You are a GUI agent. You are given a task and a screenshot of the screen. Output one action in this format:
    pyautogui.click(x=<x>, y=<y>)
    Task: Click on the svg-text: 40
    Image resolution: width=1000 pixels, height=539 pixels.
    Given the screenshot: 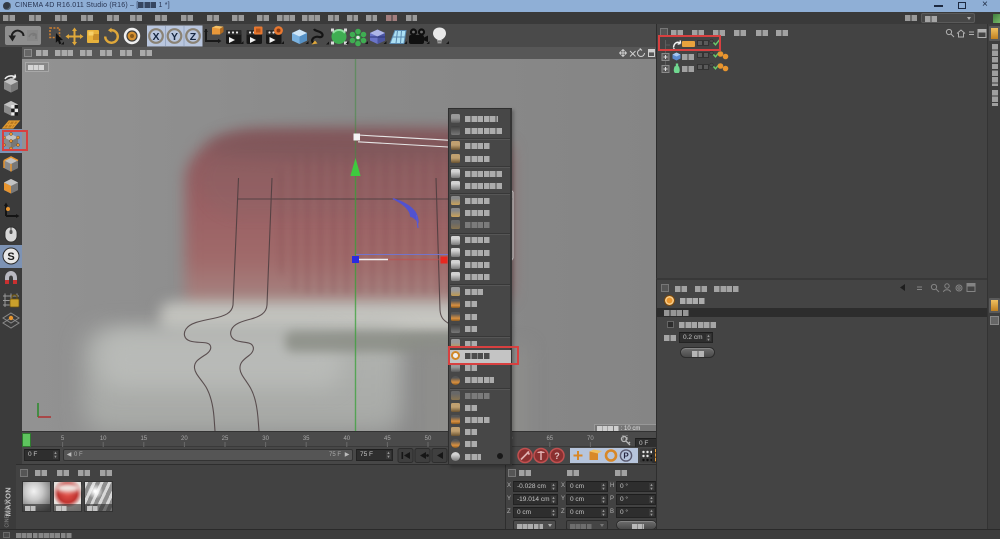 What is the action you would take?
    pyautogui.click(x=346, y=439)
    